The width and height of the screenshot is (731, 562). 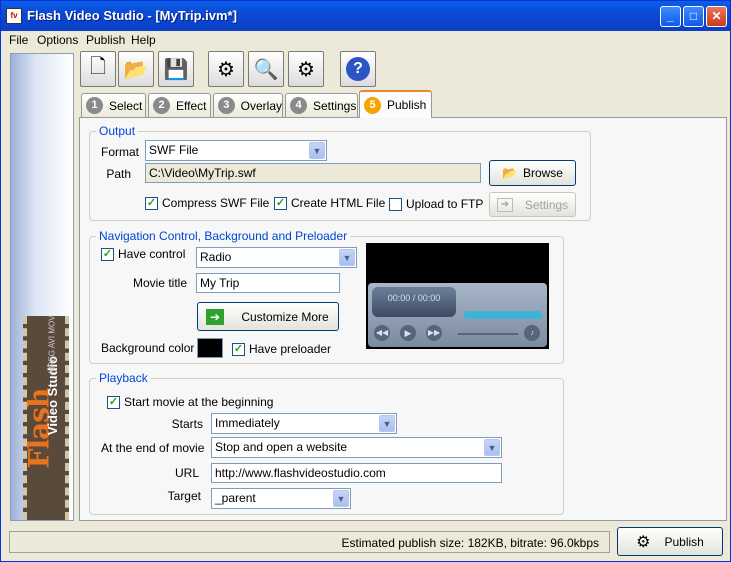 What do you see at coordinates (216, 203) in the screenshot?
I see `compress-label: Compress SWF File` at bounding box center [216, 203].